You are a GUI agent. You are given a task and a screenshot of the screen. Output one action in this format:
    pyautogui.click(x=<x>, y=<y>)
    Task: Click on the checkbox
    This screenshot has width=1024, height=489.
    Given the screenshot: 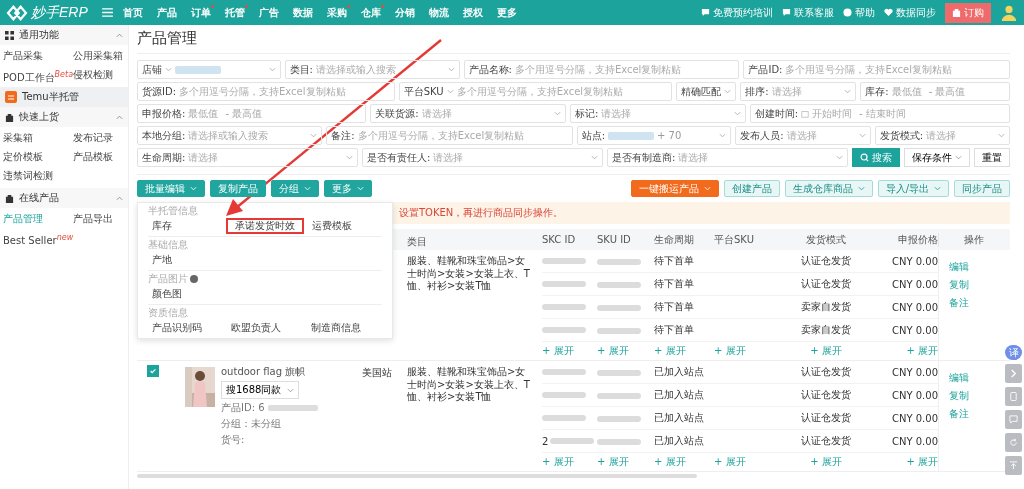 What is the action you would take?
    pyautogui.click(x=153, y=371)
    